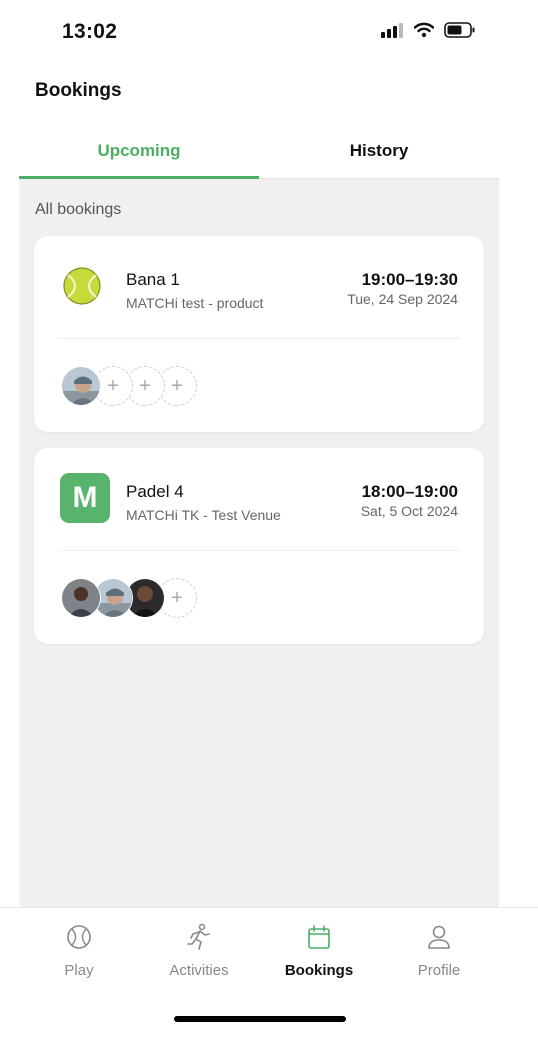  What do you see at coordinates (402, 299) in the screenshot?
I see `booking-date: Tue, 24 Sep 2024` at bounding box center [402, 299].